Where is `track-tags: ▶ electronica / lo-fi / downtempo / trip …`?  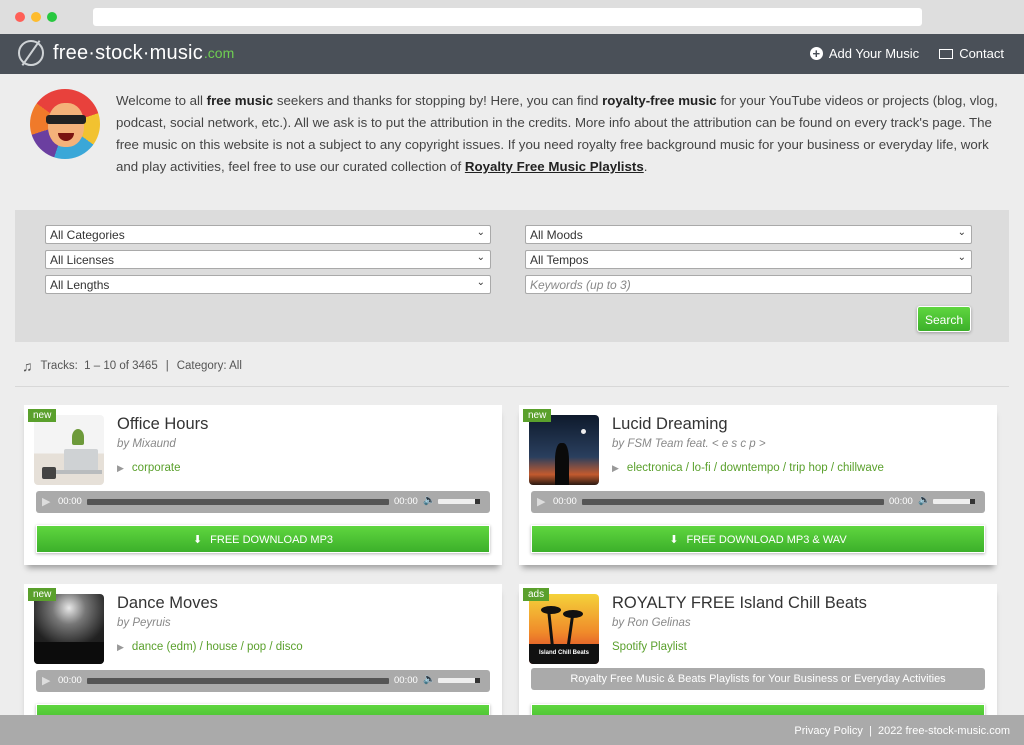 track-tags: ▶ electronica / lo-fi / downtempo / trip … is located at coordinates (748, 468).